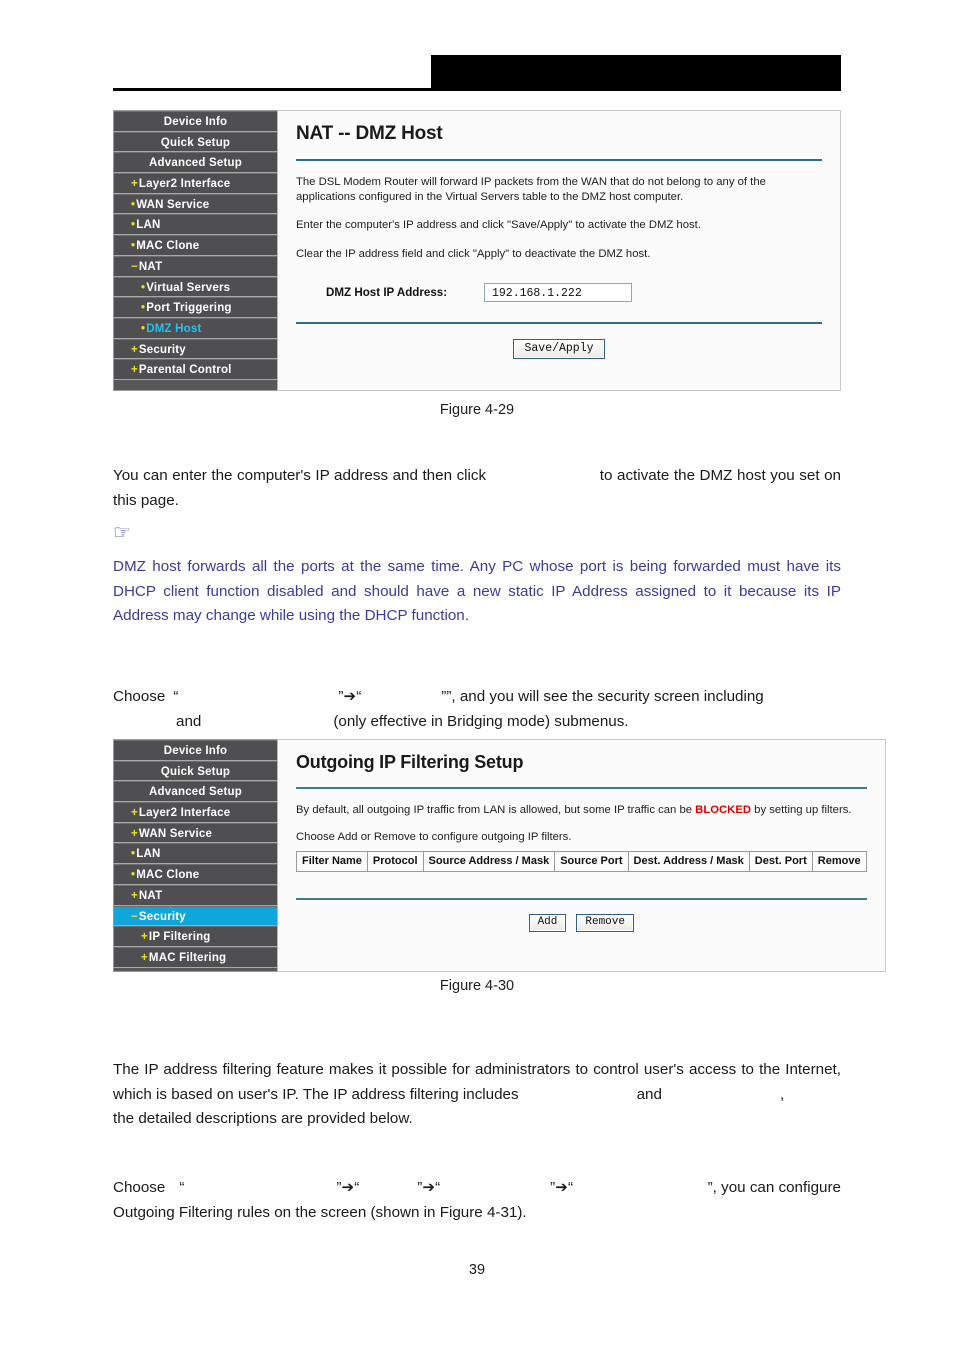 The image size is (954, 1350). What do you see at coordinates (395, 861) in the screenshot?
I see `filter-table-header-cell: Protocol` at bounding box center [395, 861].